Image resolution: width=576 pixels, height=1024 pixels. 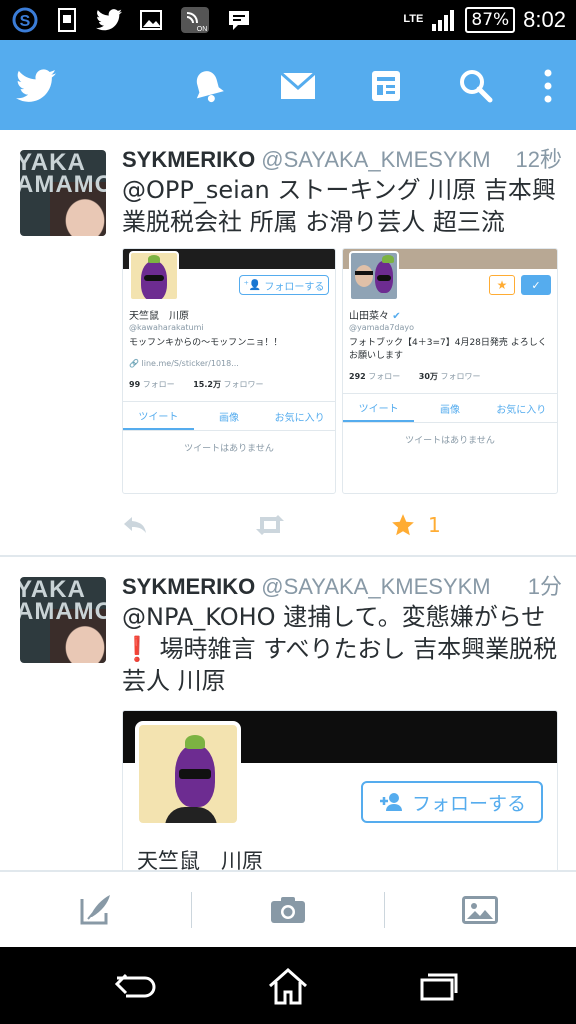 What do you see at coordinates (502, 285) in the screenshot?
I see `favorite-icon: ★` at bounding box center [502, 285].